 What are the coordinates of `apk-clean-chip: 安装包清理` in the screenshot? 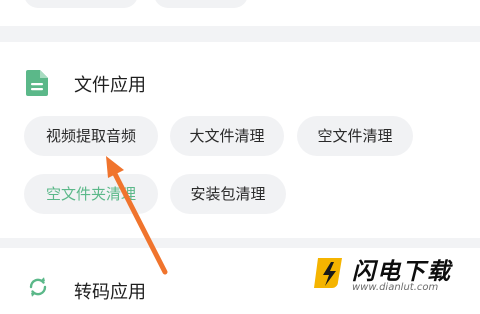 It's located at (228, 194).